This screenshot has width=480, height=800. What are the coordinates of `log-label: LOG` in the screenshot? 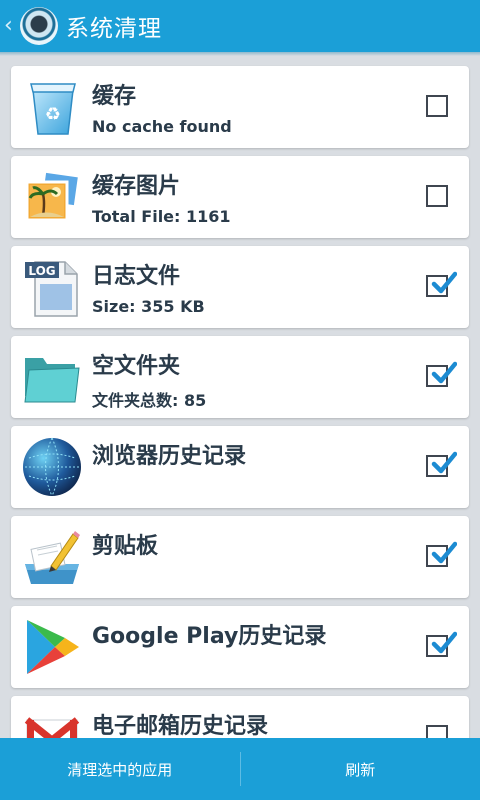 It's located at (41, 271).